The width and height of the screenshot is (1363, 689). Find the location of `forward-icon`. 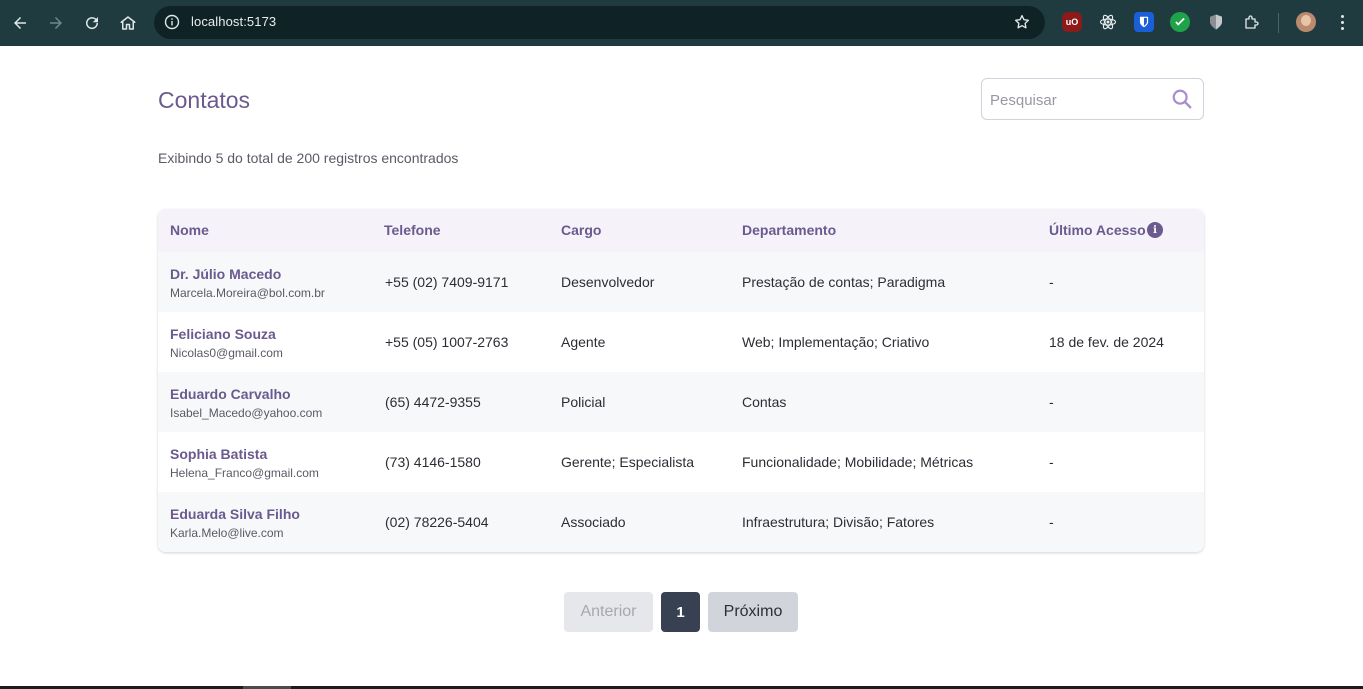

forward-icon is located at coordinates (56, 23).